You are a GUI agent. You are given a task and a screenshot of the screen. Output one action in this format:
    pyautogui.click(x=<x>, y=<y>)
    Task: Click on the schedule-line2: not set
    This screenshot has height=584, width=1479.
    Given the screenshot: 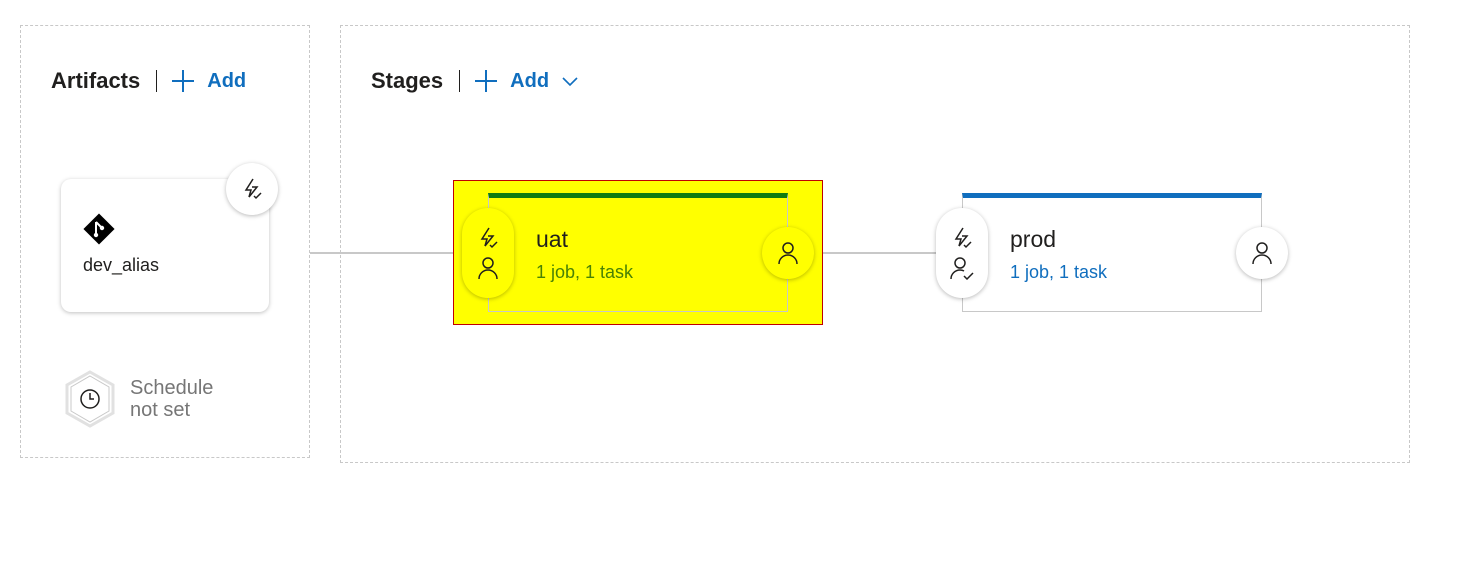 What is the action you would take?
    pyautogui.click(x=160, y=410)
    